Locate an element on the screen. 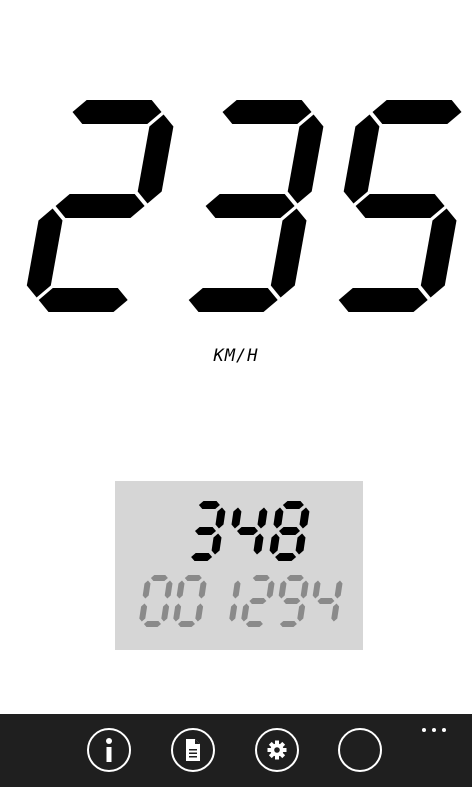 This screenshot has height=787, width=472. circle-button is located at coordinates (360, 750).